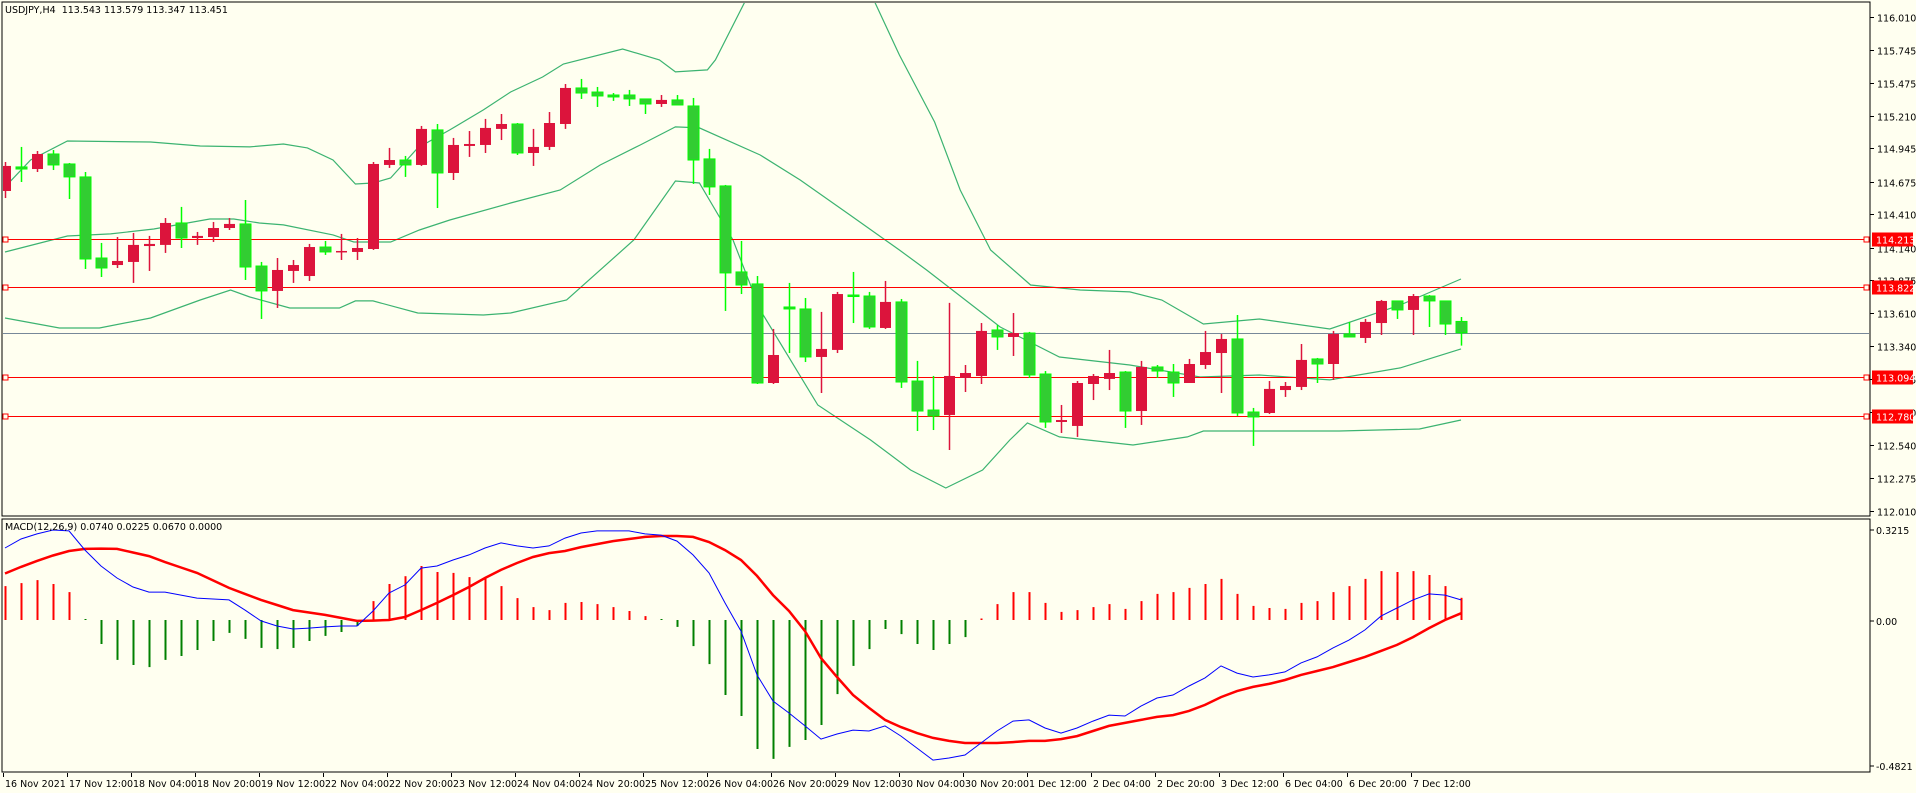 This screenshot has width=1916, height=793. Describe the element at coordinates (1896, 52) in the screenshot. I see `price-tick-label: 115.745` at that location.